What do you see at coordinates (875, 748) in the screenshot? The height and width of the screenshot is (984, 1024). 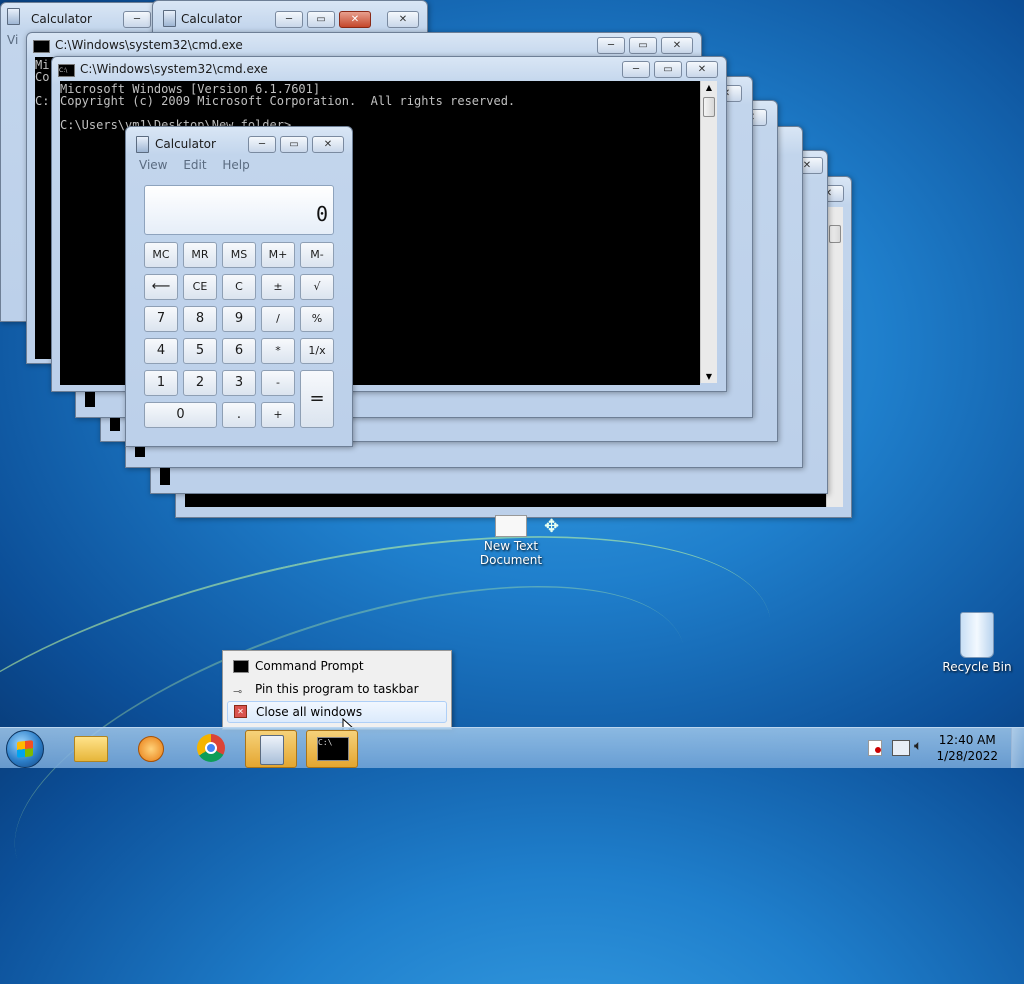 I see `action-center-icon` at bounding box center [875, 748].